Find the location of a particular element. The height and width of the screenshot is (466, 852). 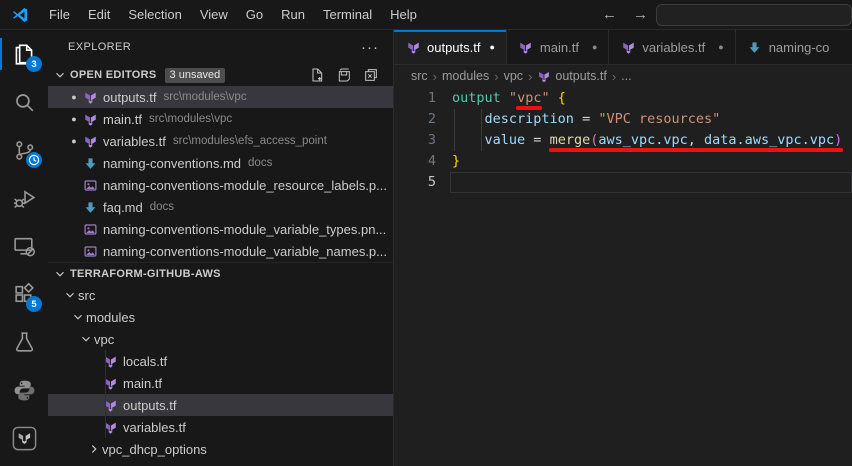

tree-item-label: src is located at coordinates (87, 295).